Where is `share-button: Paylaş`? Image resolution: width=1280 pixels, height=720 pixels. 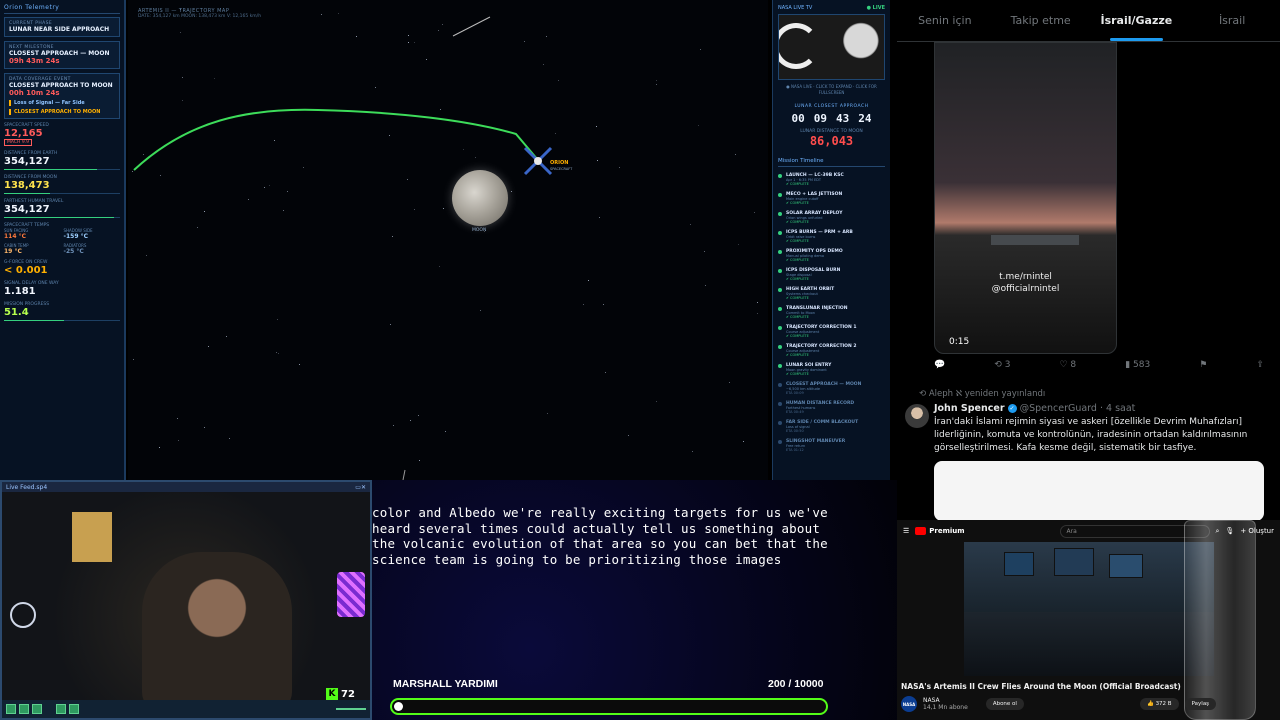
share-button: Paylaş is located at coordinates (1200, 704).